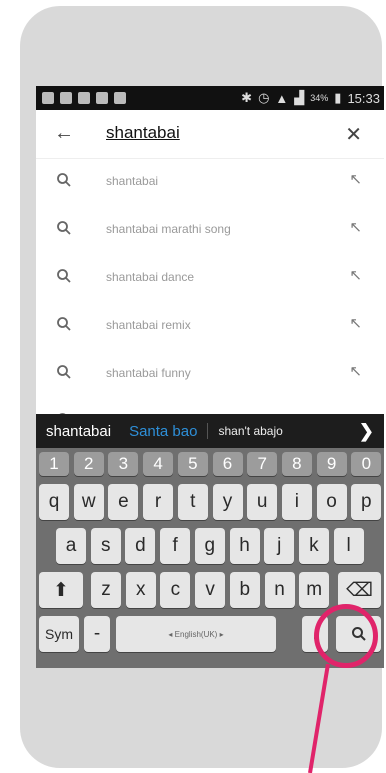  Describe the element at coordinates (331, 502) in the screenshot. I see `key-o: o` at that location.